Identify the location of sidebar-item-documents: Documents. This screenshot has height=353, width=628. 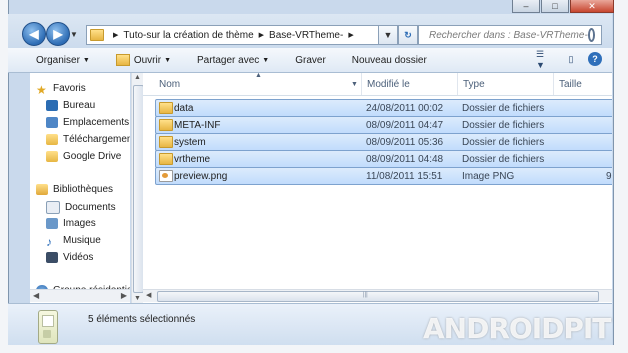
(81, 207).